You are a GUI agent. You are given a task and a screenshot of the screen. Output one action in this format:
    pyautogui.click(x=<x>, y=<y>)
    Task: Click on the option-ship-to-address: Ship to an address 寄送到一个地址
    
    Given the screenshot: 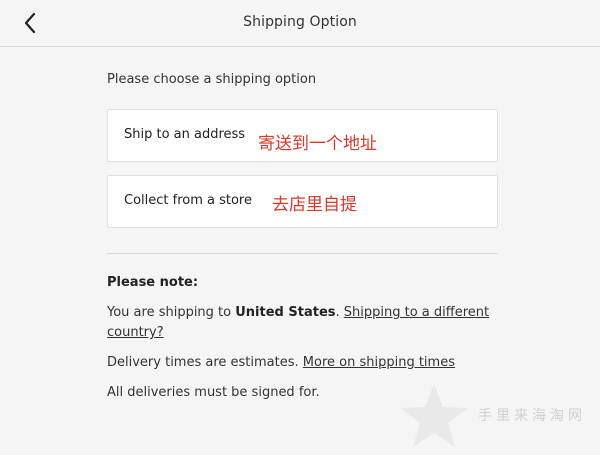 What is the action you would take?
    pyautogui.click(x=302, y=135)
    